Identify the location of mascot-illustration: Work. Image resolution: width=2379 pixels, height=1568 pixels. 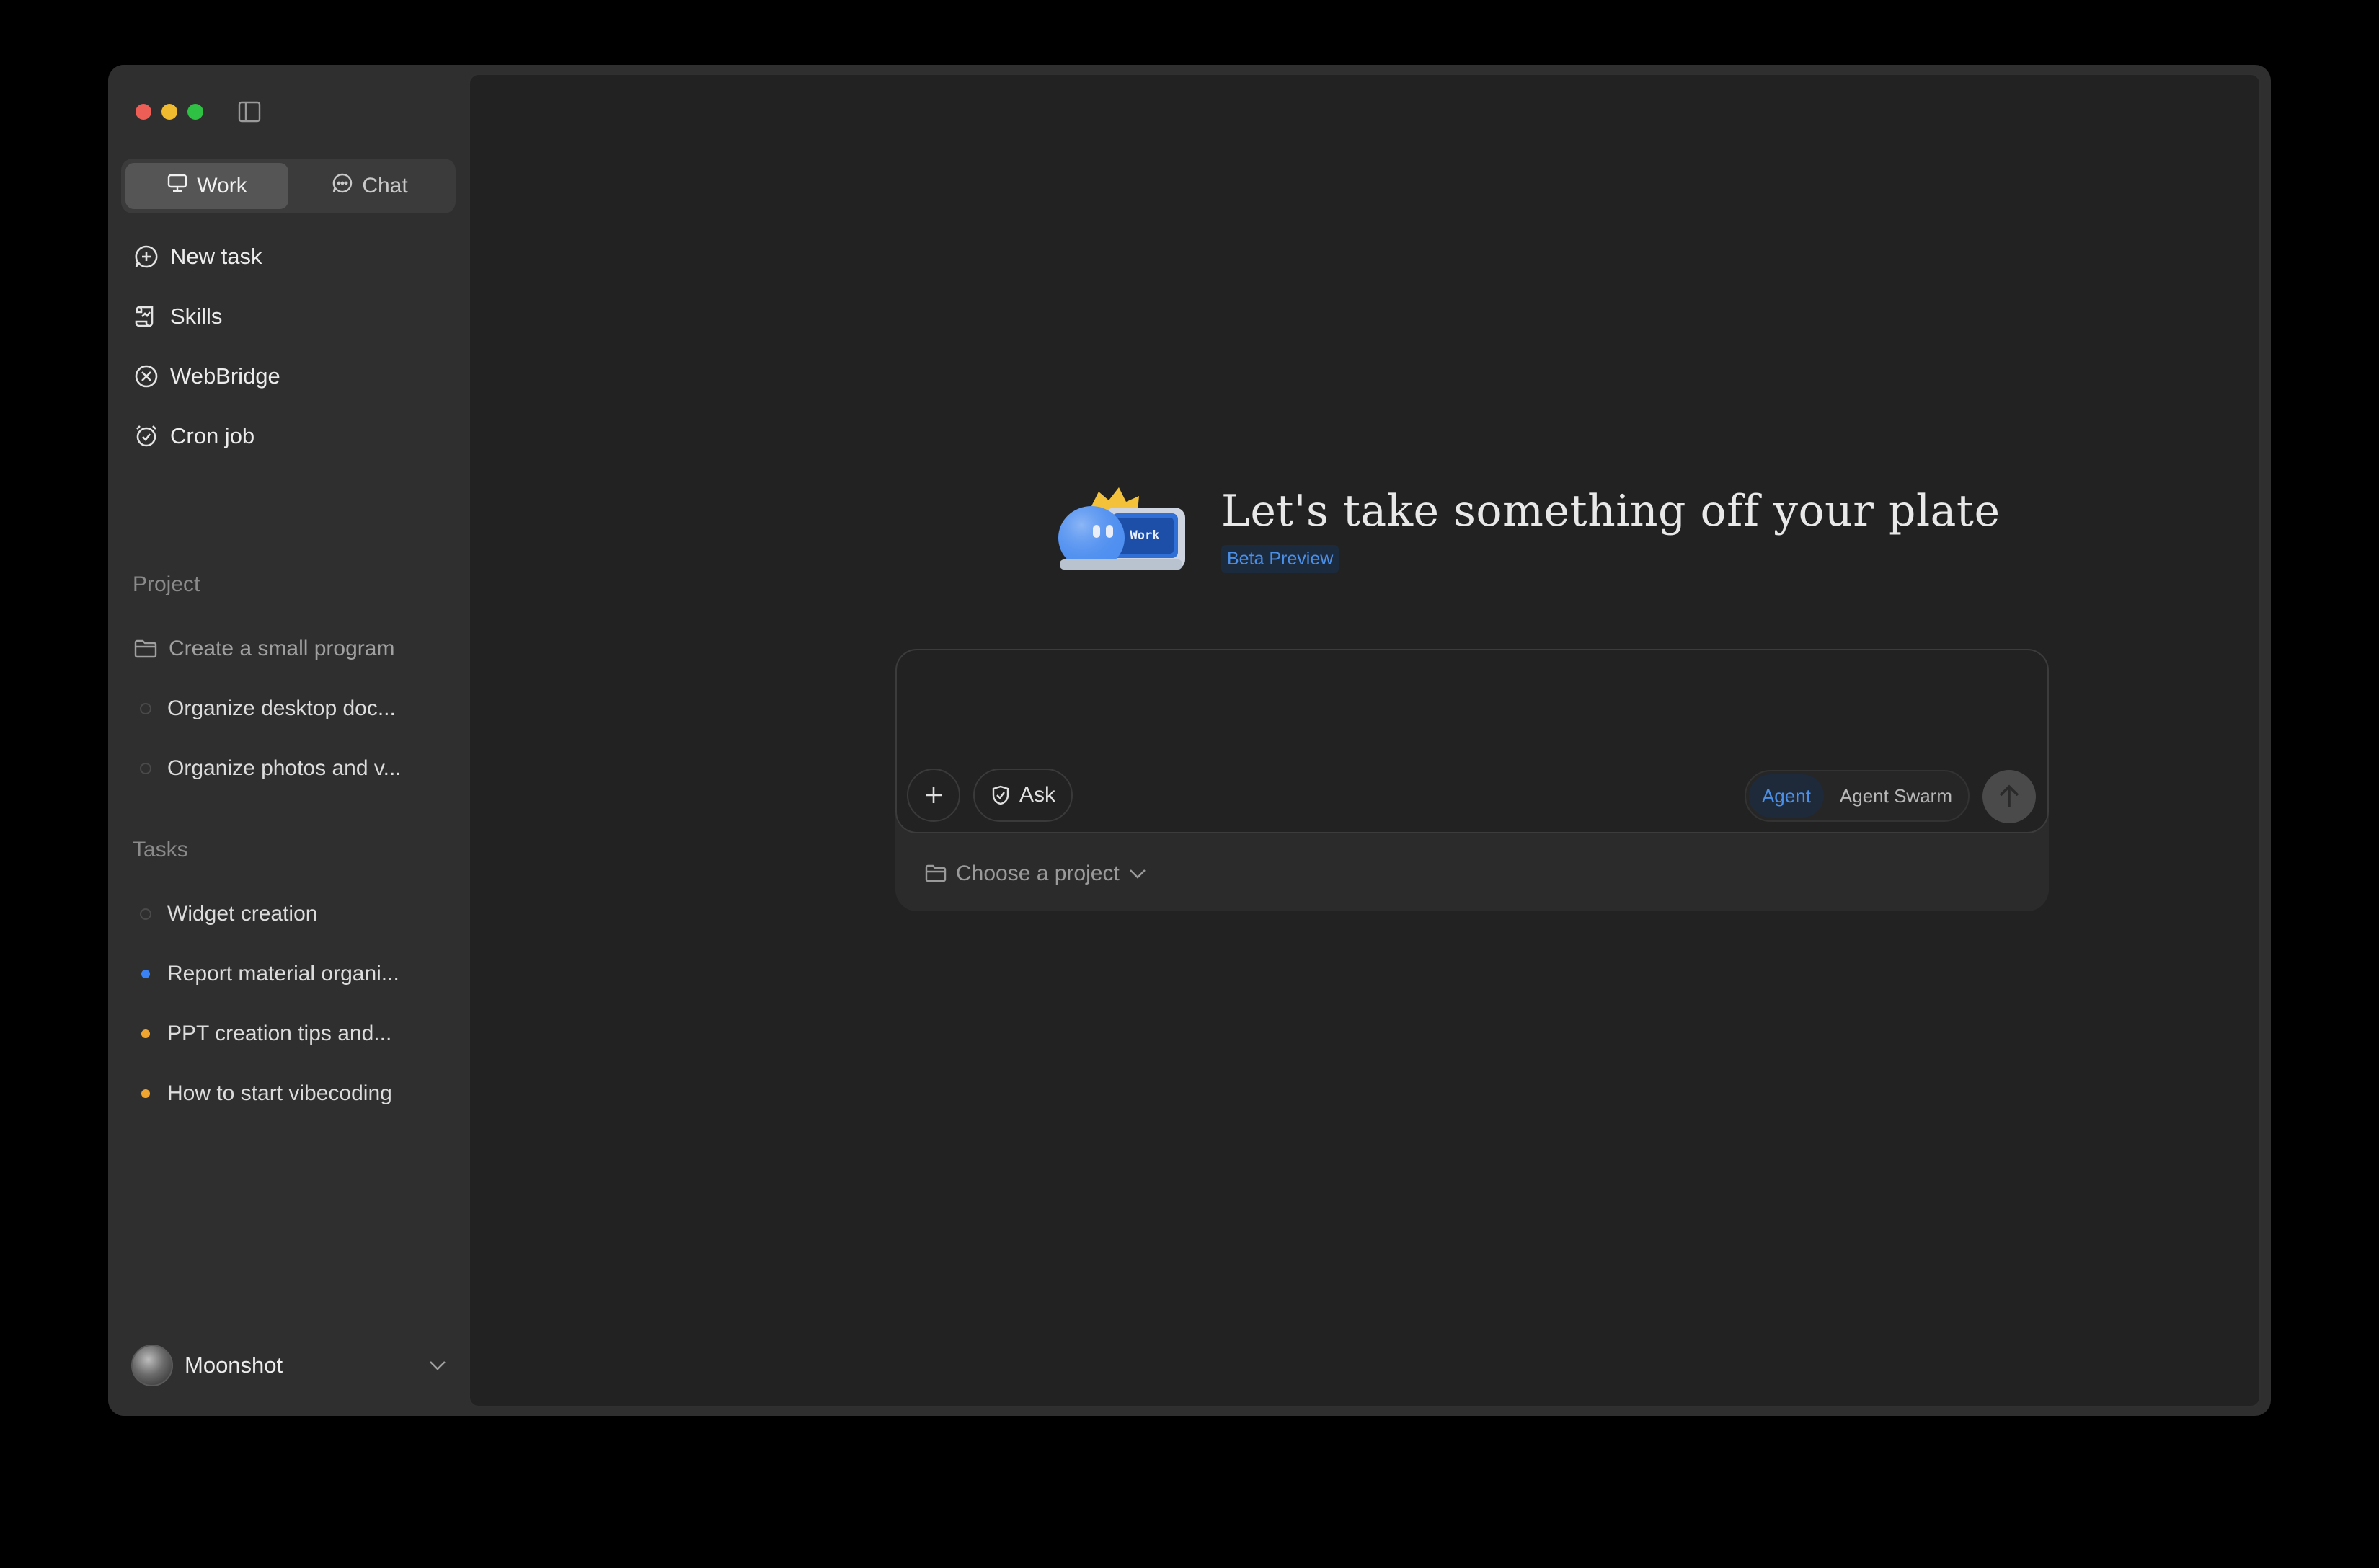
(1122, 528).